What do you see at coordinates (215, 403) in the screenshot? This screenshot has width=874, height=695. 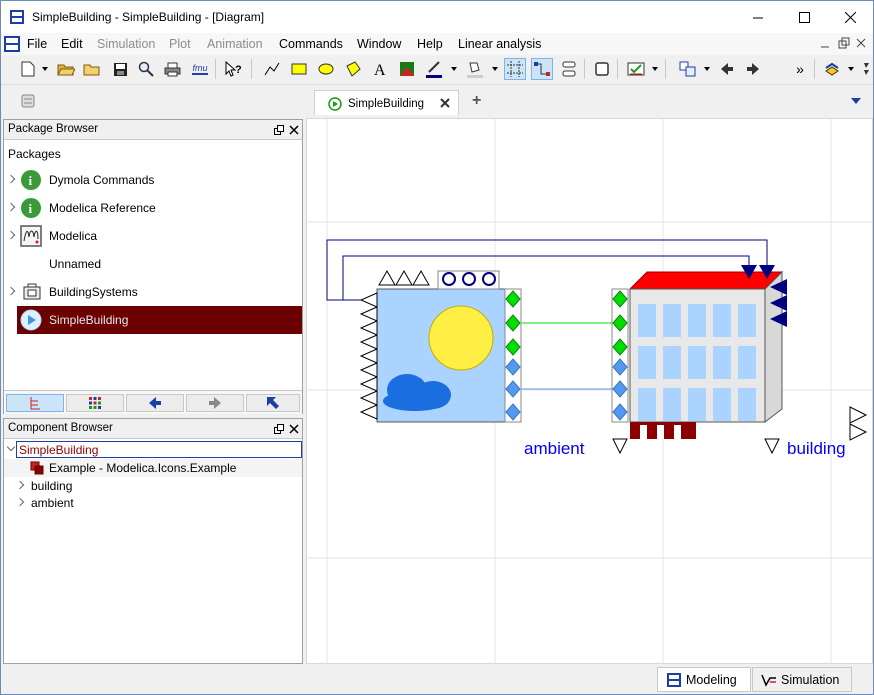 I see `nav-forward-button` at bounding box center [215, 403].